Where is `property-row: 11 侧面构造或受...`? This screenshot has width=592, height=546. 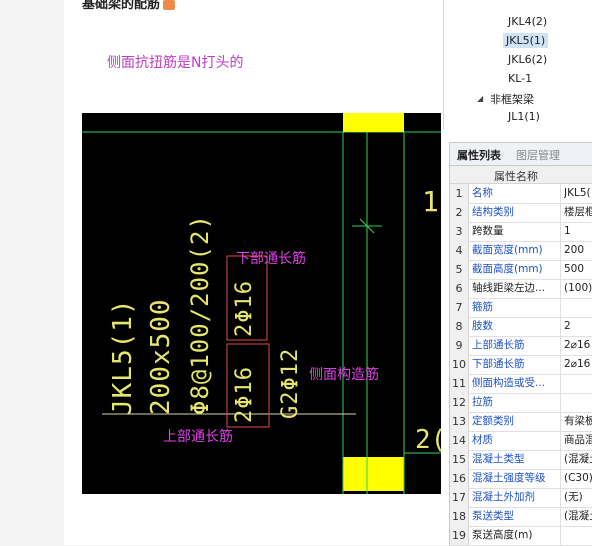
property-row: 11 侧面构造或受... is located at coordinates (521, 384).